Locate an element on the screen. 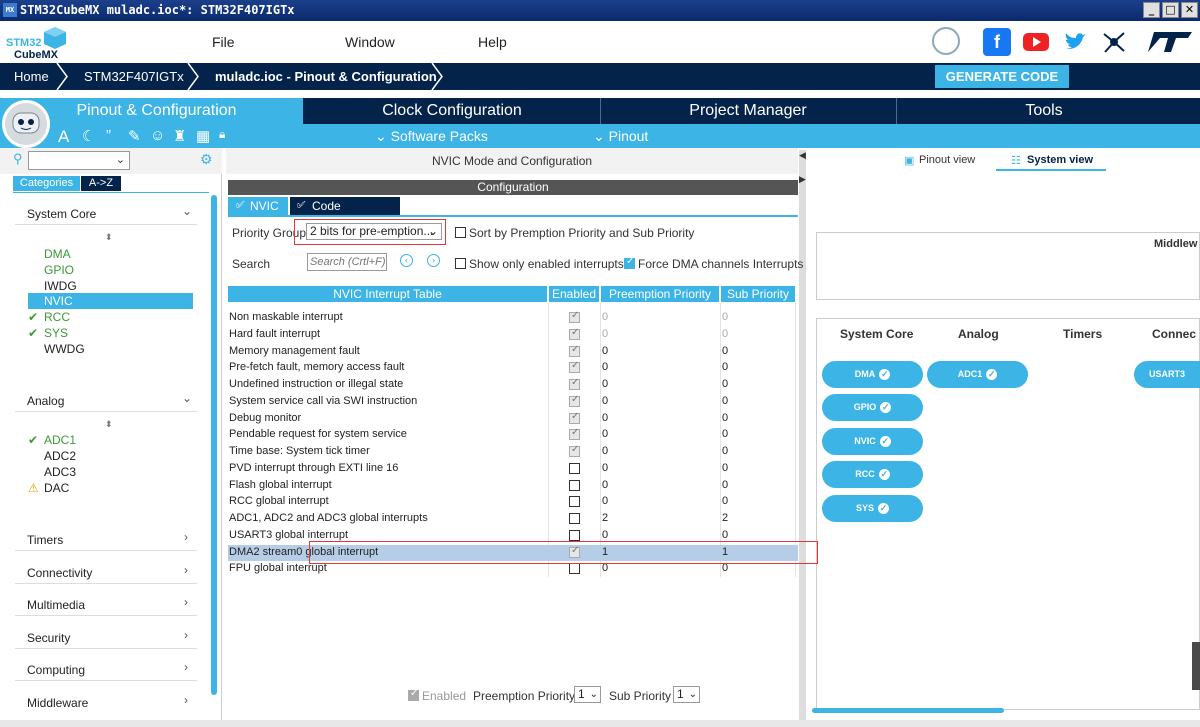 Image resolution: width=1200 pixels, height=727 pixels. left-scrollbar is located at coordinates (214, 445).